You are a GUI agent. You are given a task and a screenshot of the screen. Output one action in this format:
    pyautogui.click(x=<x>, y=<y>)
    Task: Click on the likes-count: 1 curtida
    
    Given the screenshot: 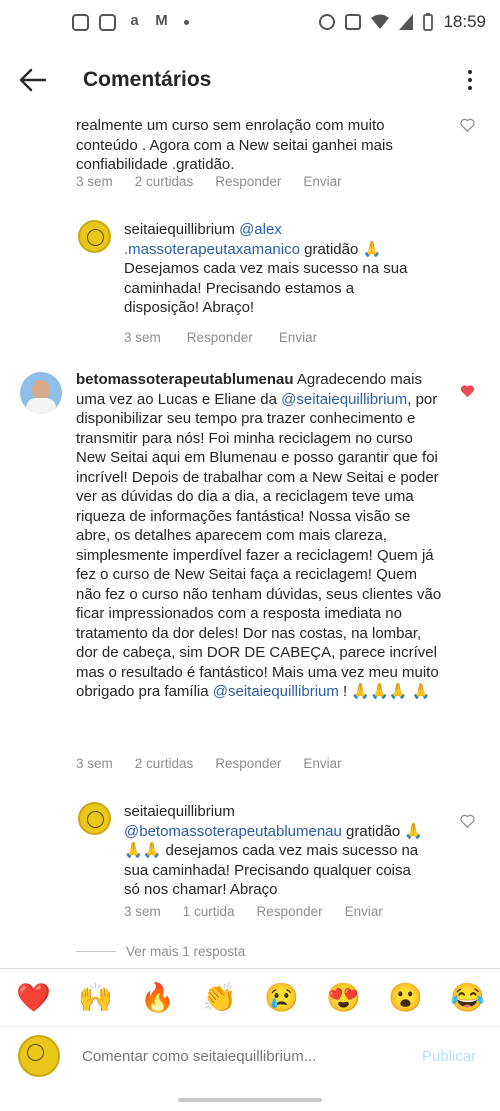 What is the action you would take?
    pyautogui.click(x=209, y=911)
    